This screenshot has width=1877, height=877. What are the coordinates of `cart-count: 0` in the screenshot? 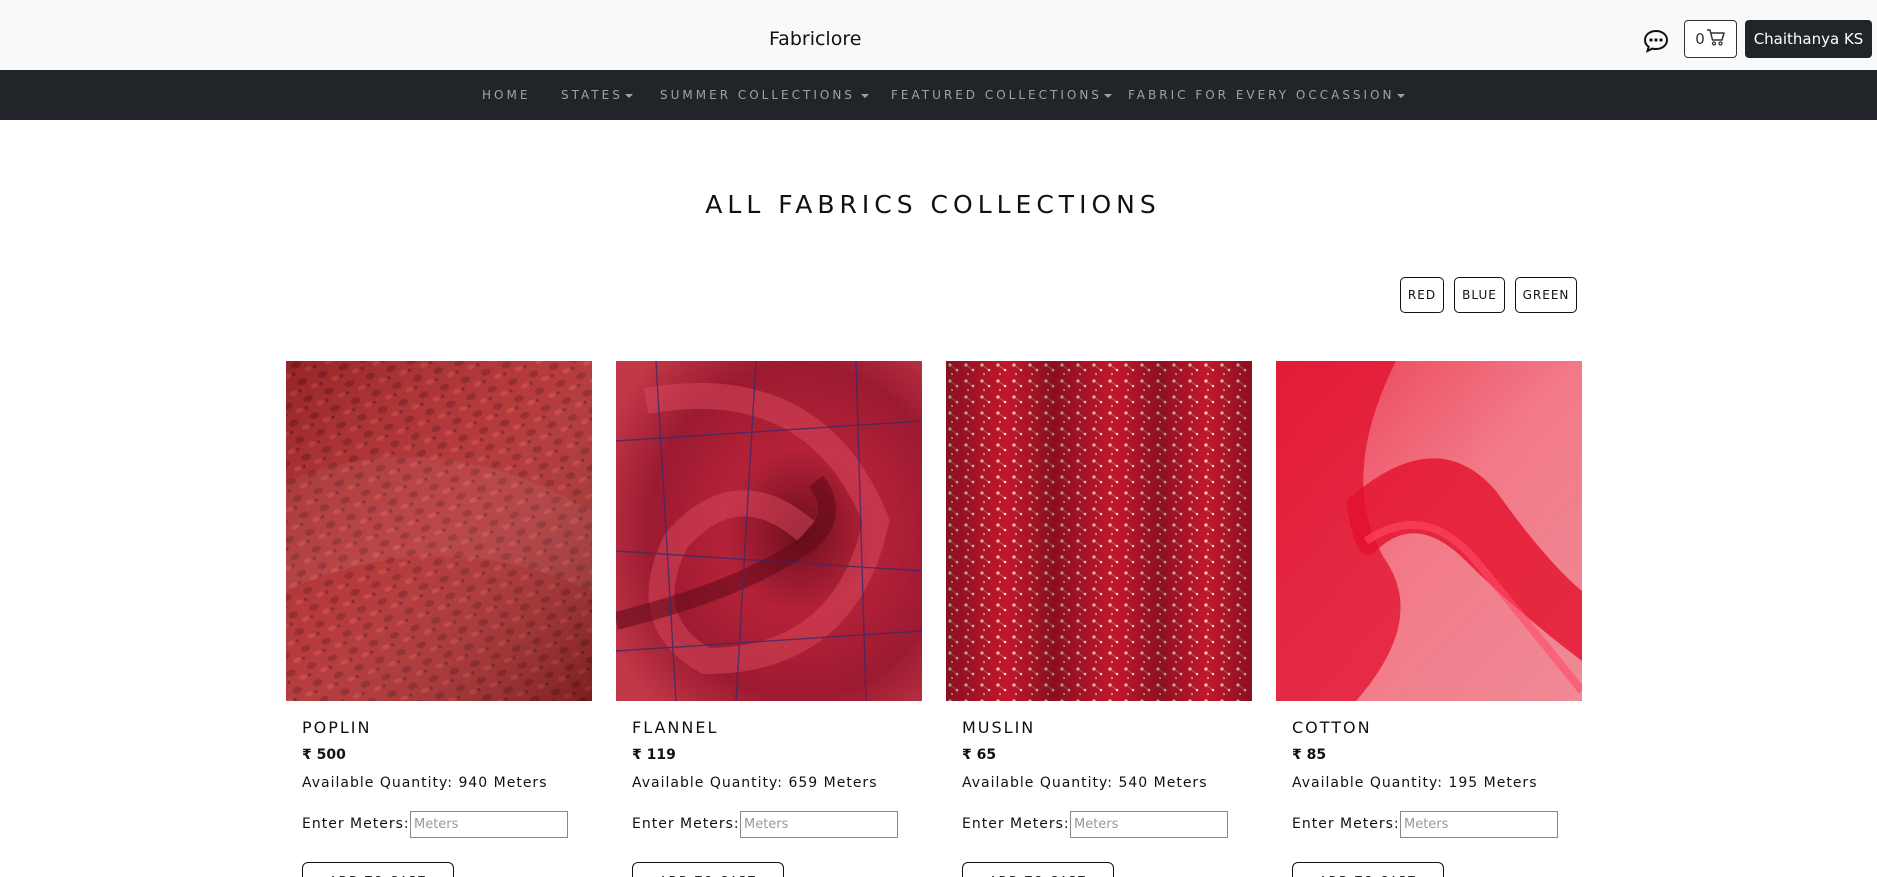 It's located at (1700, 39).